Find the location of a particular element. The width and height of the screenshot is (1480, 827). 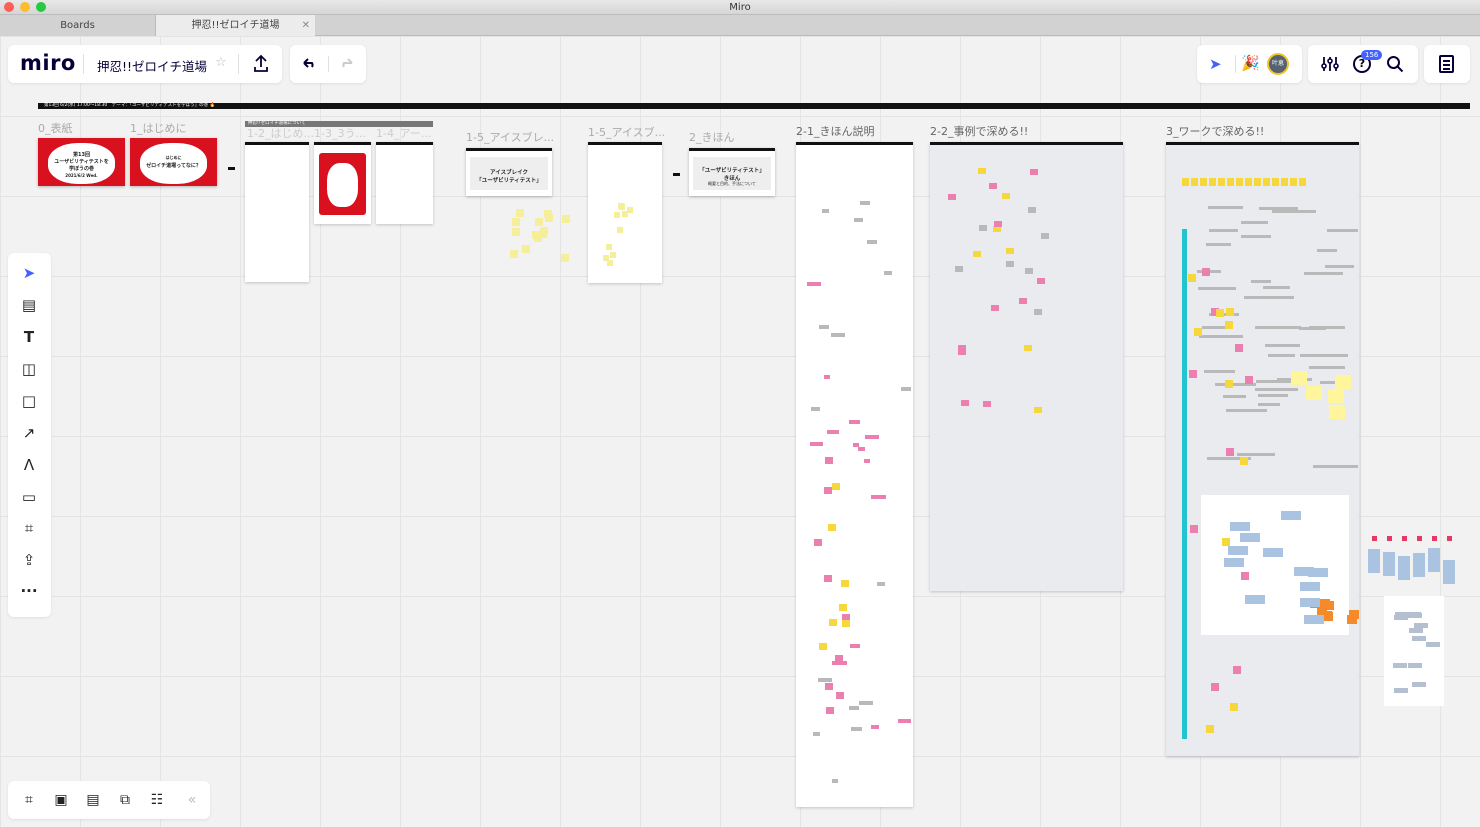

board-notes-icon is located at coordinates (1446, 64).